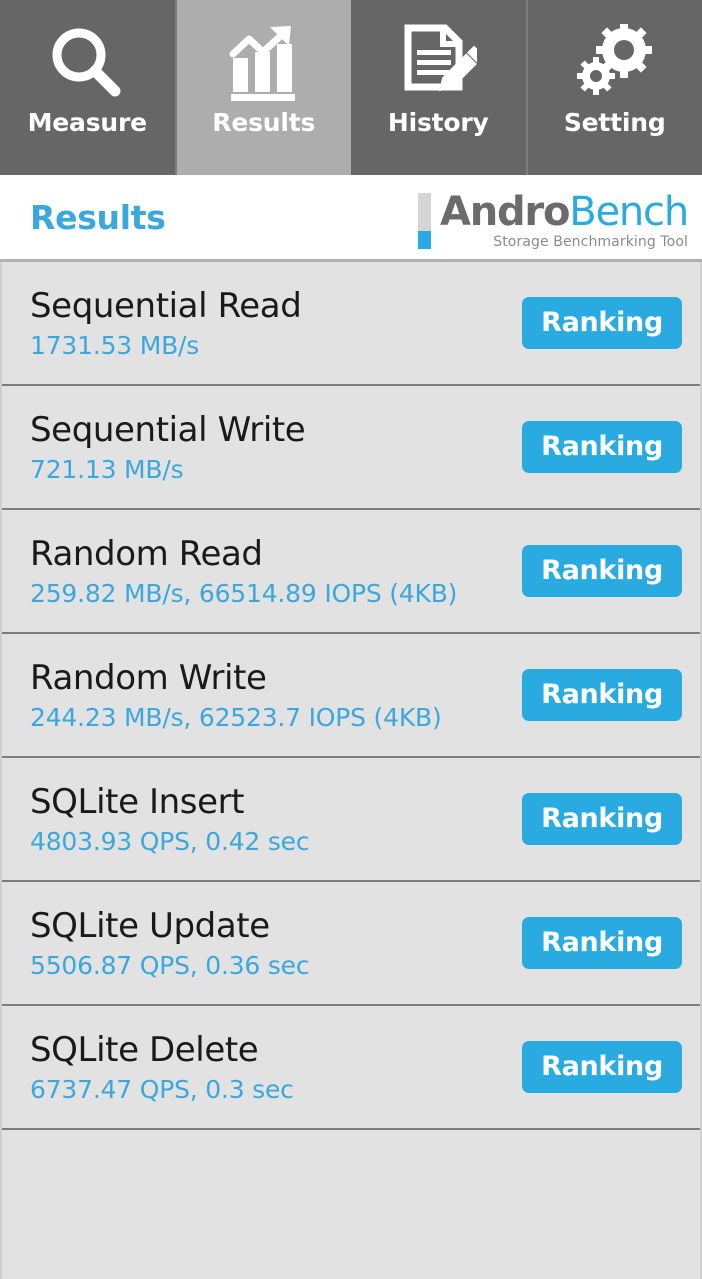 The width and height of the screenshot is (702, 1279). Describe the element at coordinates (504, 212) in the screenshot. I see `logo-word-andro: Andro` at that location.